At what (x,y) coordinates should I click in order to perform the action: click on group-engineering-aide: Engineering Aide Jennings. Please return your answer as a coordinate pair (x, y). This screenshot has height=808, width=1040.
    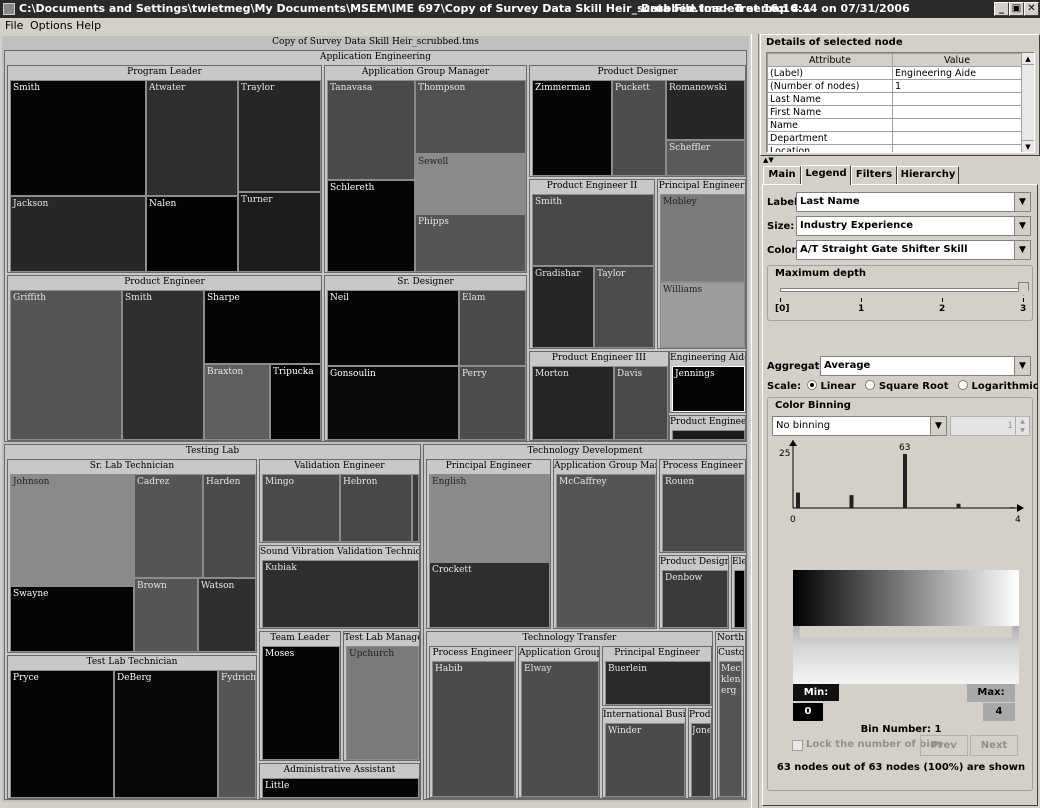
    Looking at the image, I should click on (707, 382).